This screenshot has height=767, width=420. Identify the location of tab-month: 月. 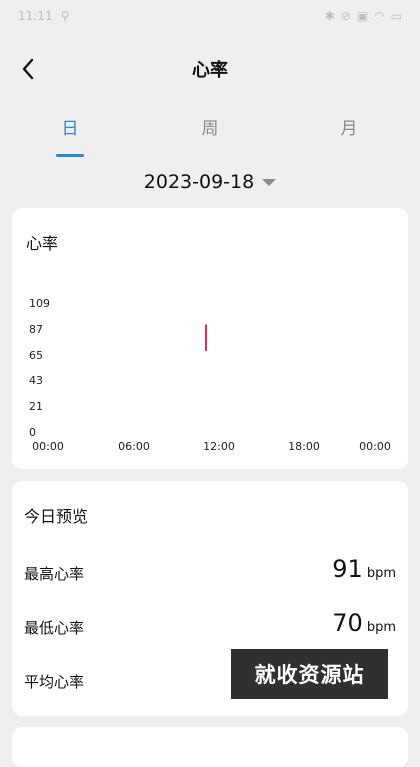
(349, 126).